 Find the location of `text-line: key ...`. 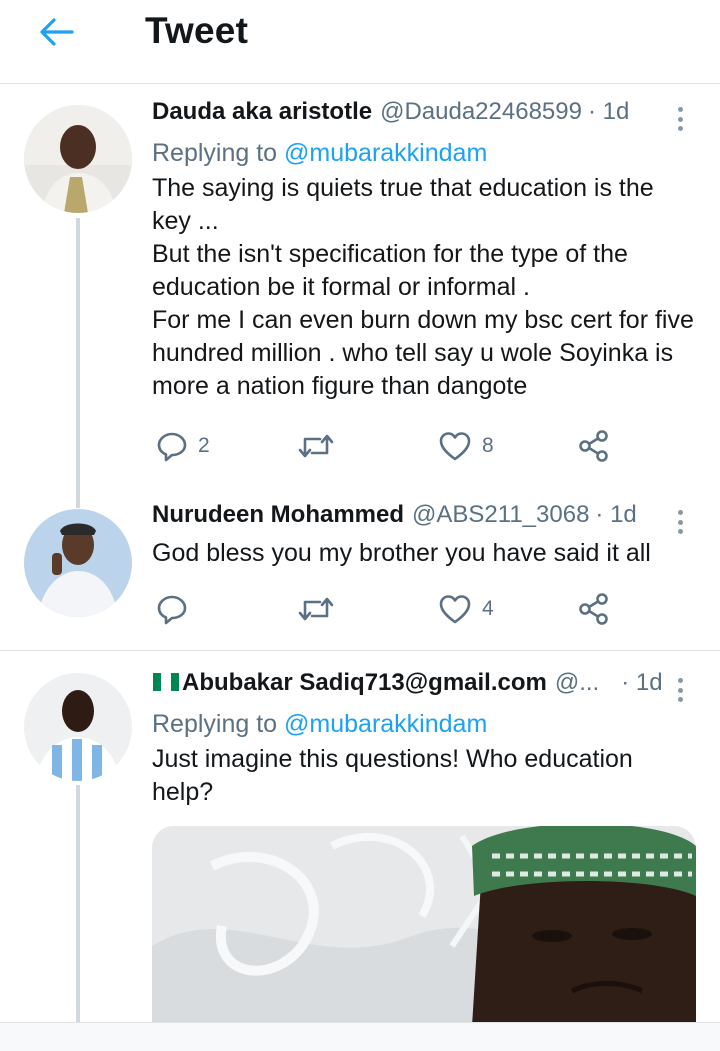

text-line: key ... is located at coordinates (185, 221).